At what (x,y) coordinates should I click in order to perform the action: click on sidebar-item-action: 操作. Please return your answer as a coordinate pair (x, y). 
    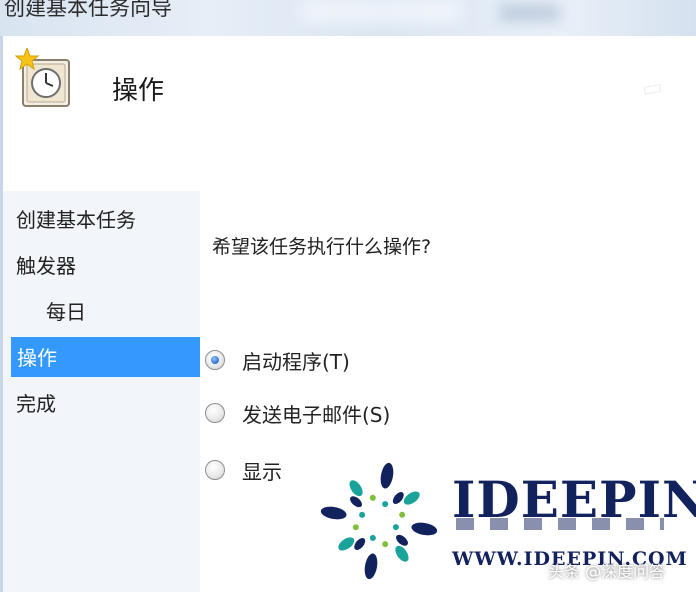
    Looking at the image, I should click on (105, 357).